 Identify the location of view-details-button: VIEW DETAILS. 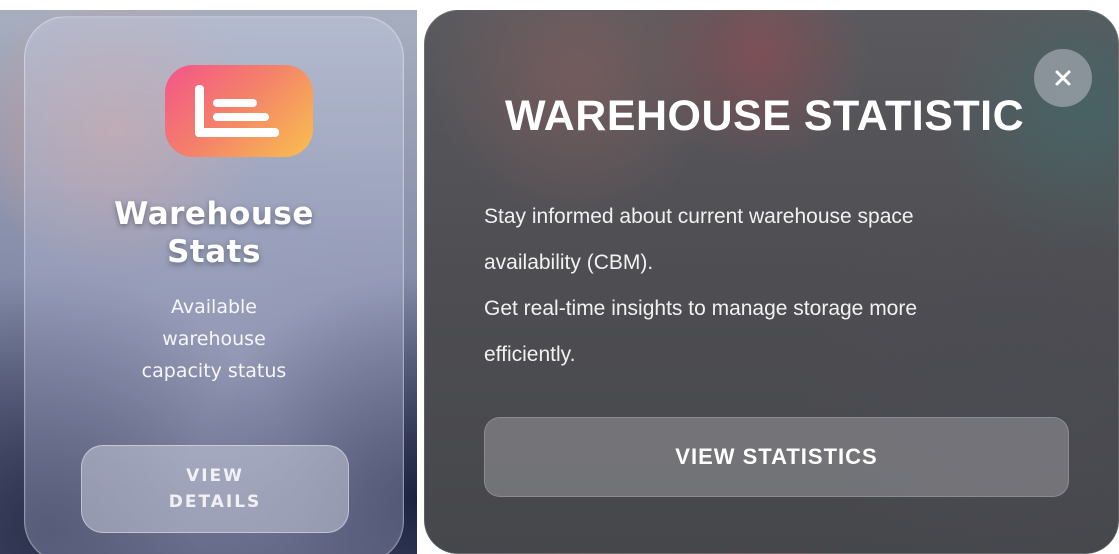
(215, 489).